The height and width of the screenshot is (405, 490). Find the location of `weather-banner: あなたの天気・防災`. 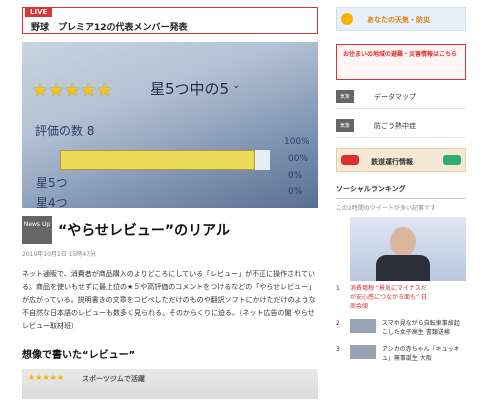

weather-banner: あなたの天気・防災 is located at coordinates (401, 19).